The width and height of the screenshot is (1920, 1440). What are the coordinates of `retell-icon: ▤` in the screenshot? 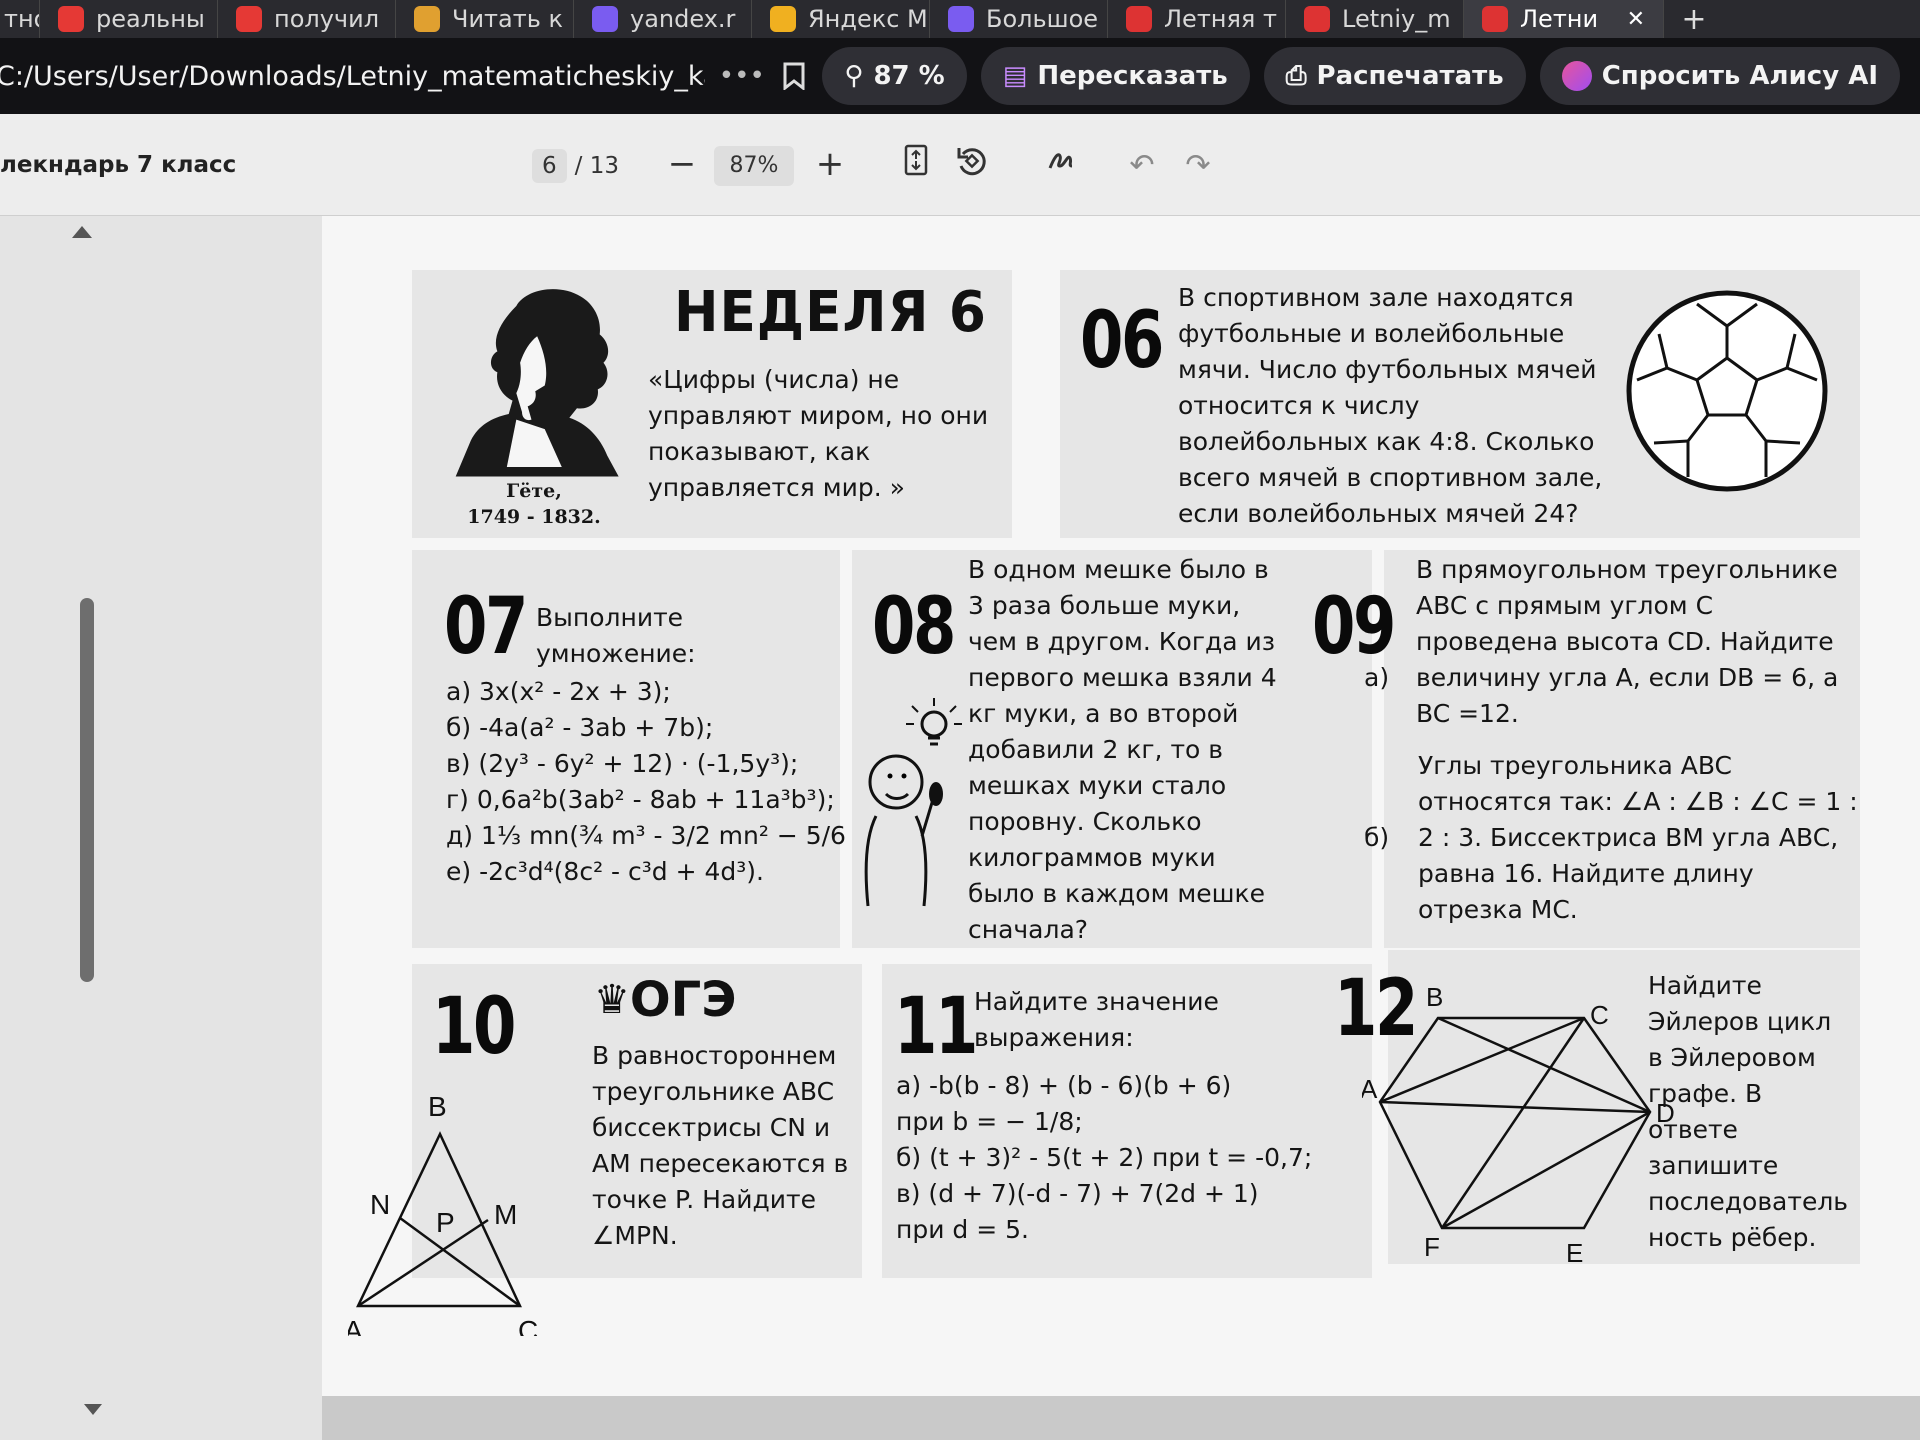 It's located at (1015, 76).